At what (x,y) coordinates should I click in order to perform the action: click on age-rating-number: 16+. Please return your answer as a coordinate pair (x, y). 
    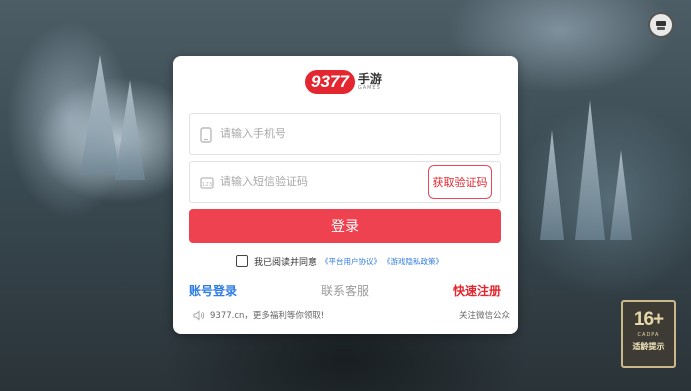
    Looking at the image, I should click on (648, 319).